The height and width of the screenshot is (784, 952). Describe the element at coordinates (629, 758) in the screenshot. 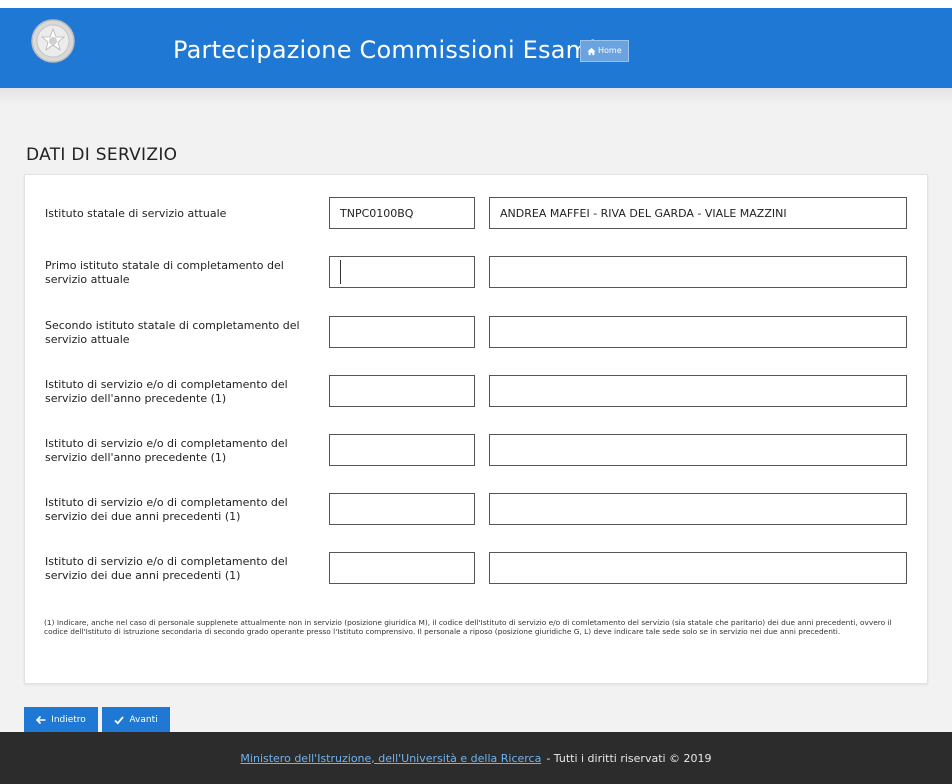

I see `copyright-text: - Tutti i diritti riservati © 2019` at that location.